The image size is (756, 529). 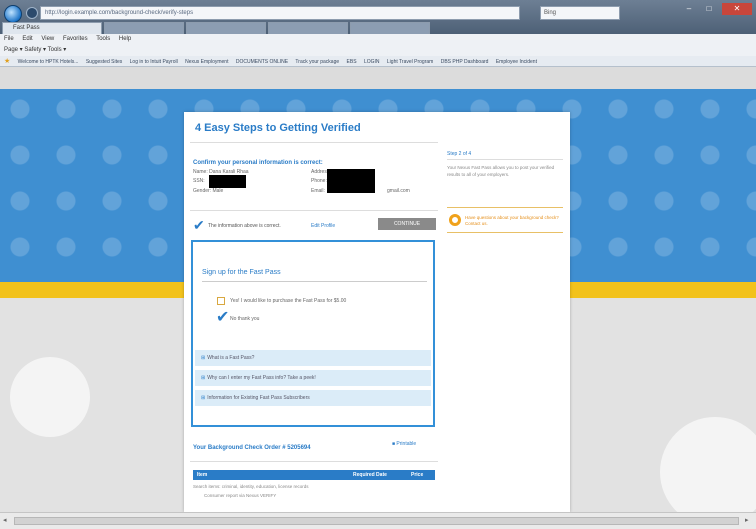 What do you see at coordinates (9, 39) in the screenshot?
I see `menu-file: File` at bounding box center [9, 39].